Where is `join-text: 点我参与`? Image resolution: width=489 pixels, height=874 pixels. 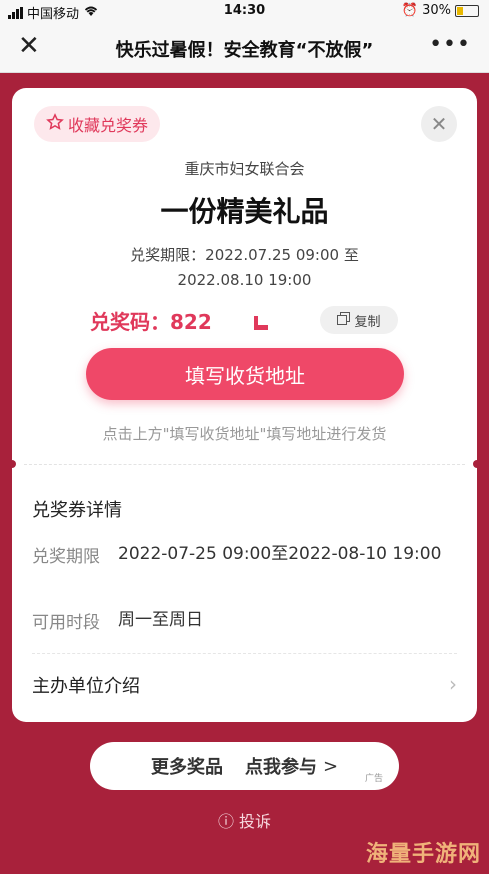
join-text: 点我参与 is located at coordinates (280, 767).